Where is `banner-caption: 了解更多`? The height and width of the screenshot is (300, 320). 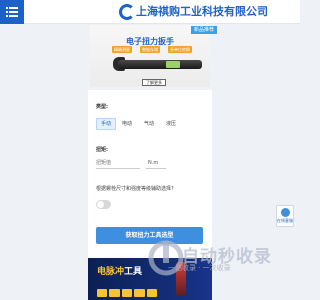 banner-caption: 了解更多 is located at coordinates (154, 82).